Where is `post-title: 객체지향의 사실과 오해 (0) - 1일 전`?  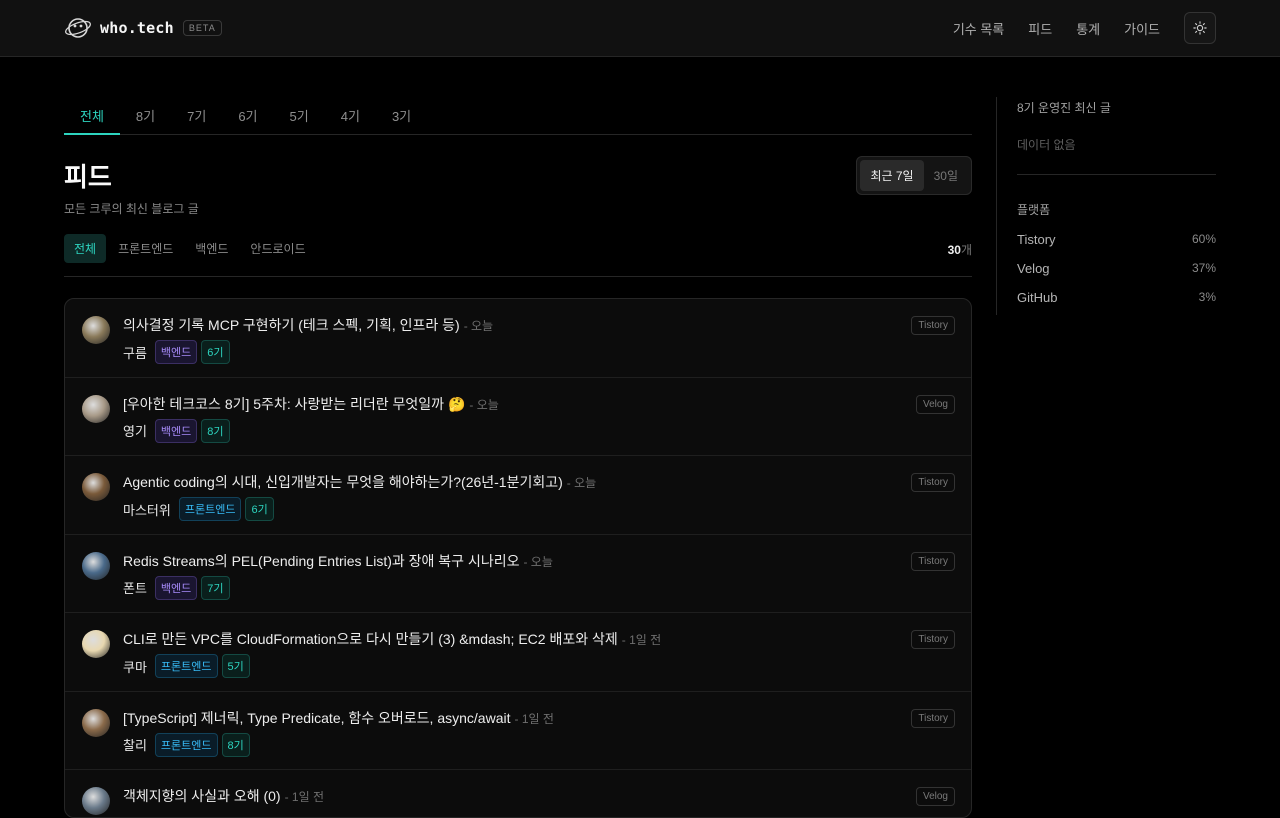
post-title: 객체지향의 사실과 오해 (0) - 1일 전 is located at coordinates (223, 796).